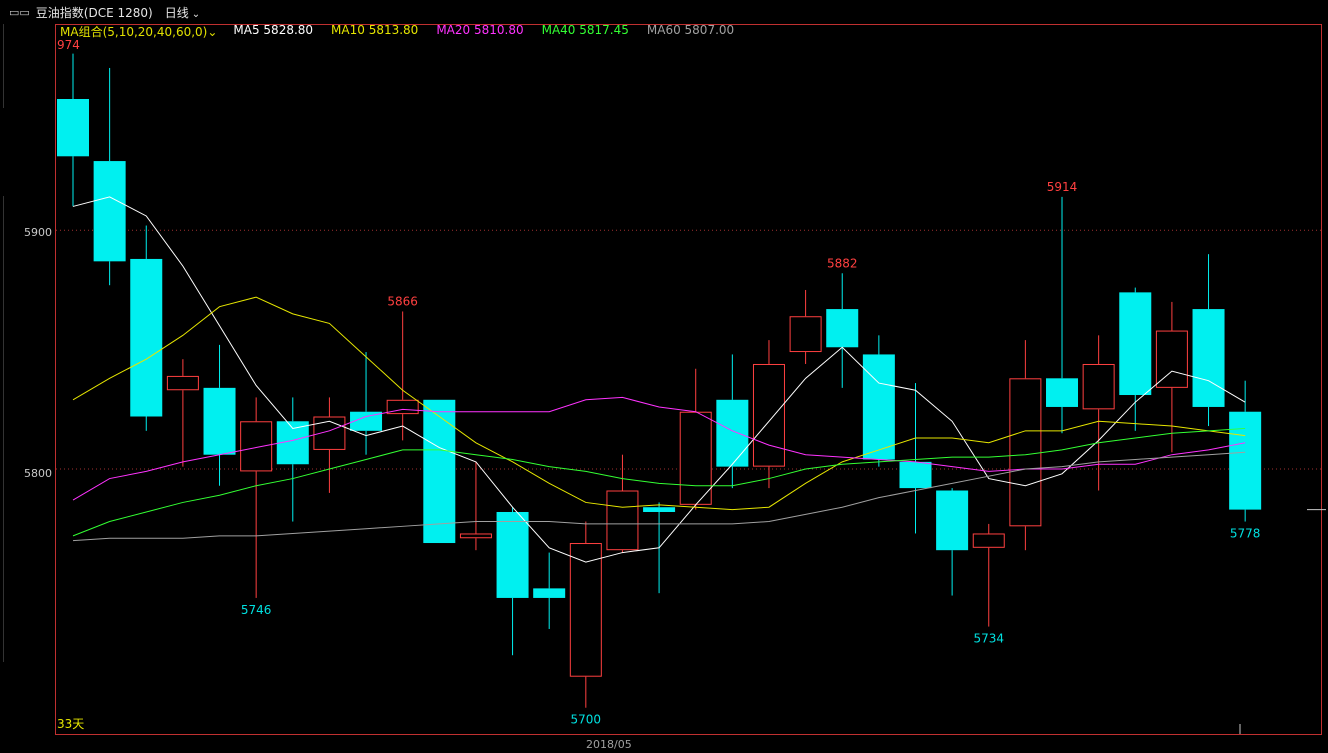 Image resolution: width=1328 pixels, height=753 pixels. What do you see at coordinates (988, 639) in the screenshot?
I see `price-annotation: 5734` at bounding box center [988, 639].